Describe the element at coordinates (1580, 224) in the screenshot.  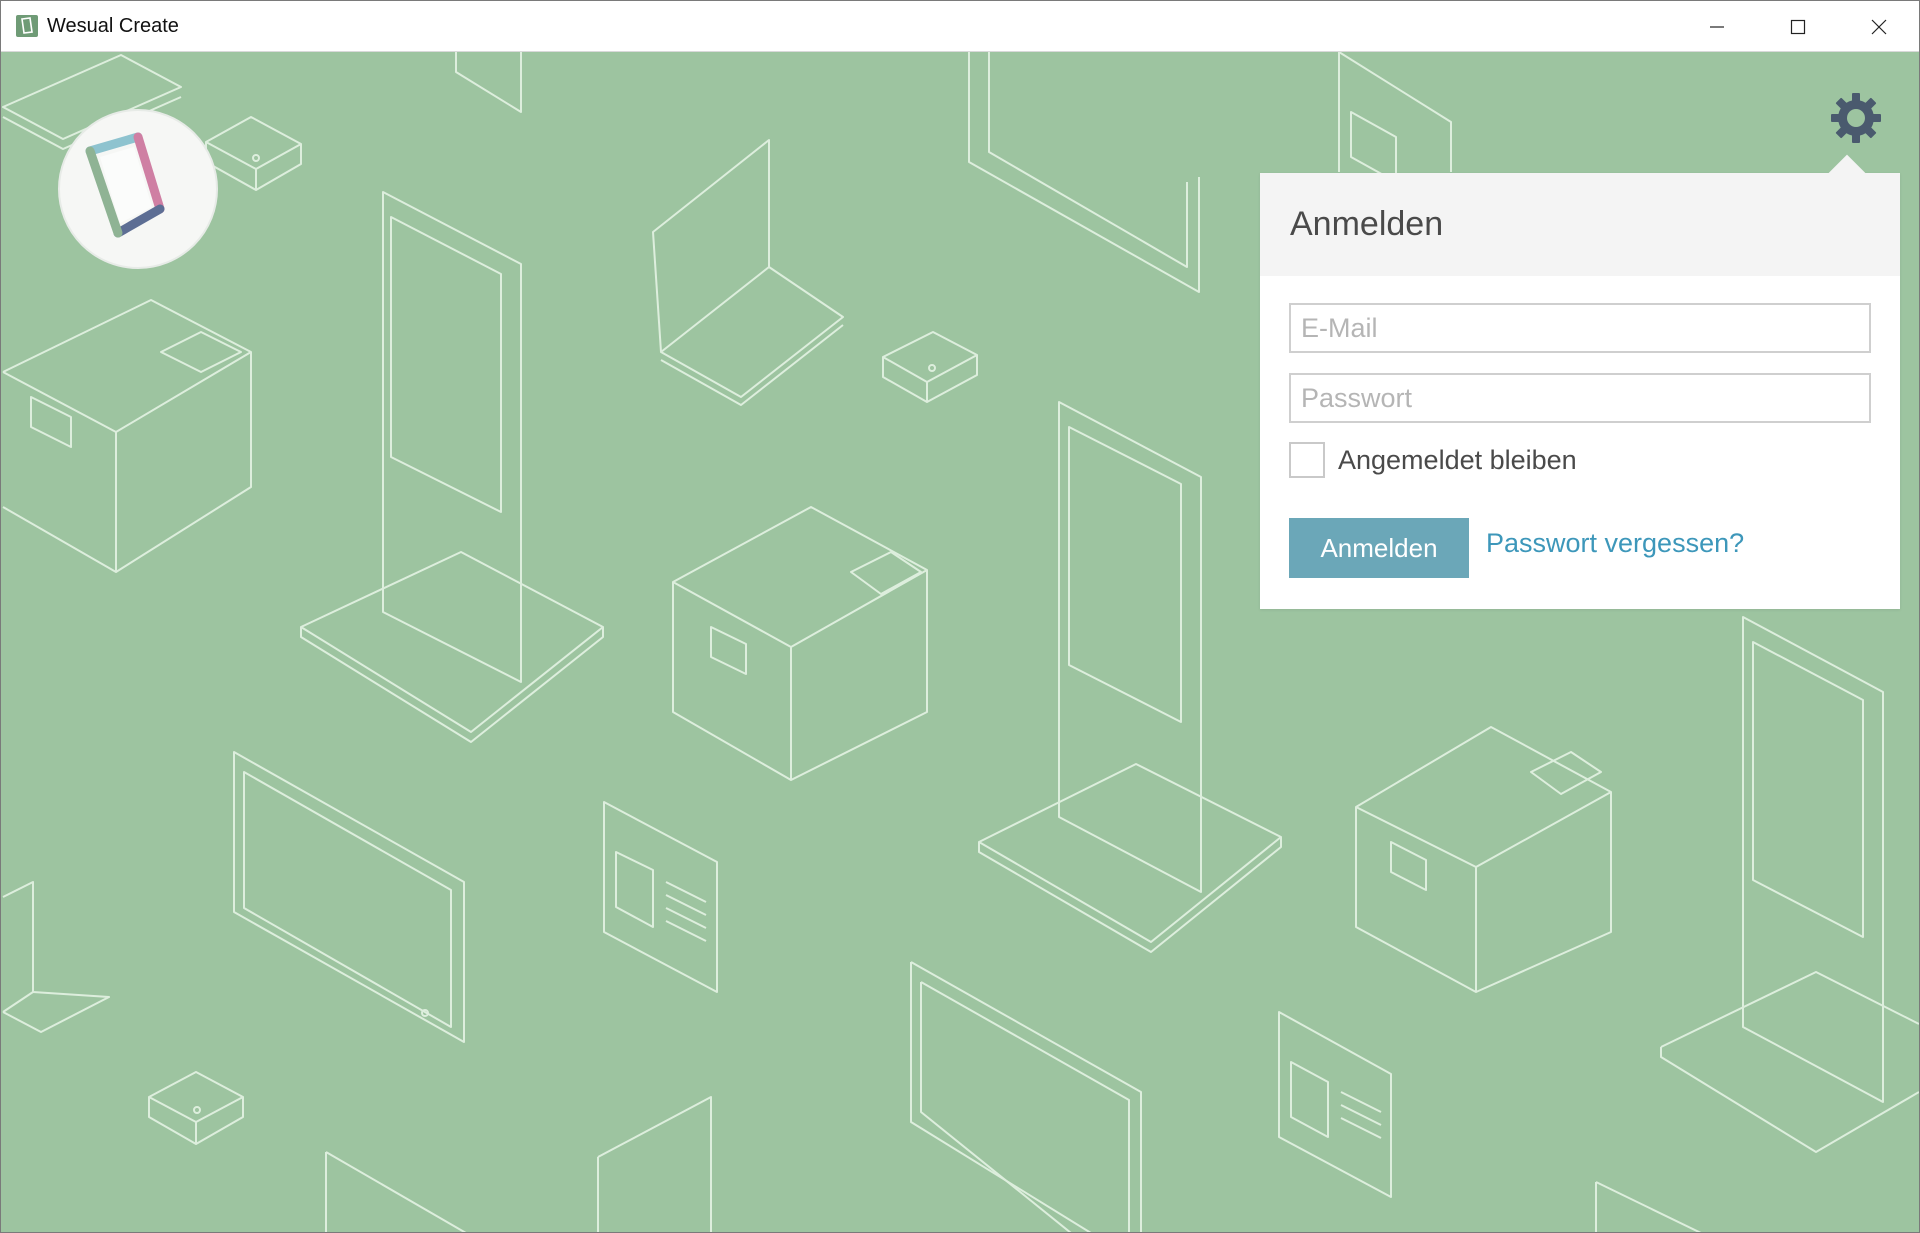
I see `login-header: Anmelden` at that location.